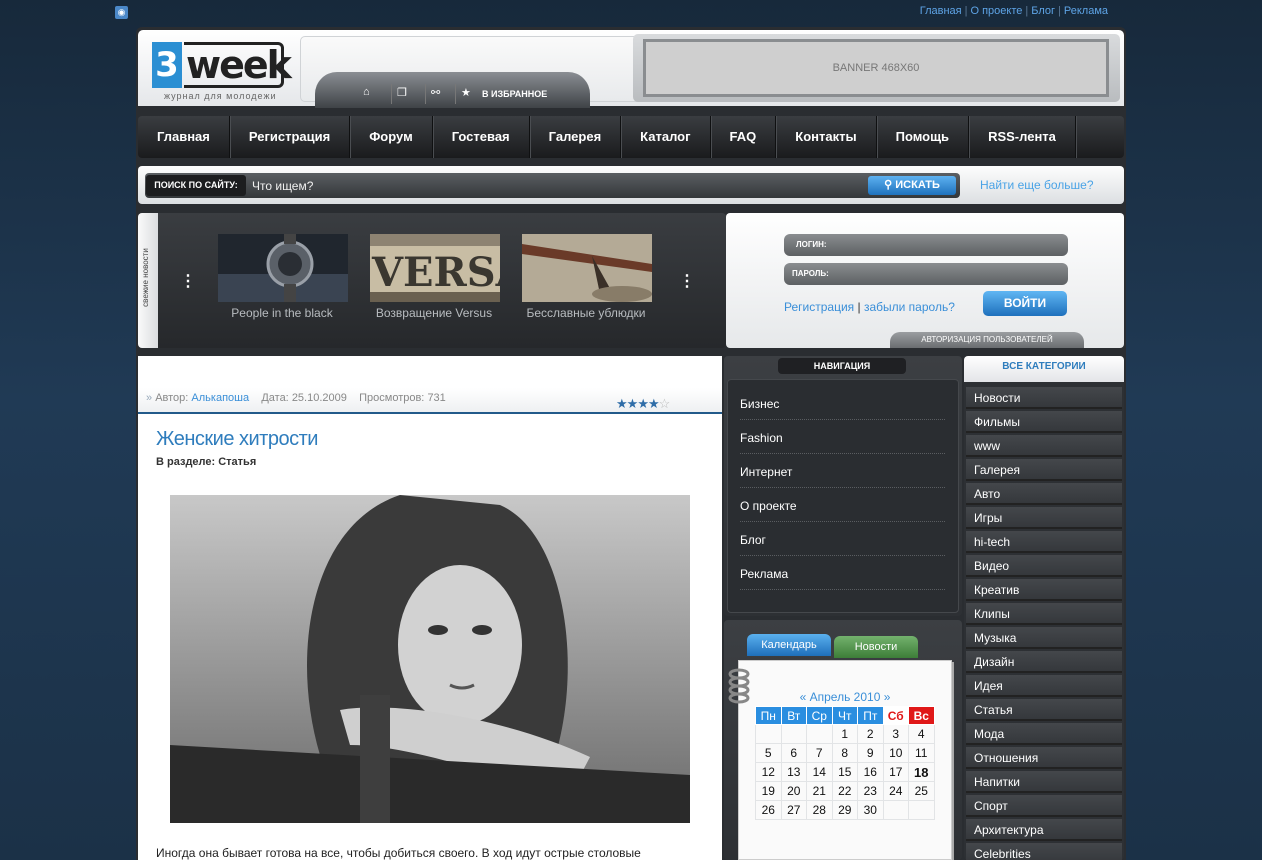  I want to click on category-item: Фильмы, so click(1044, 422).